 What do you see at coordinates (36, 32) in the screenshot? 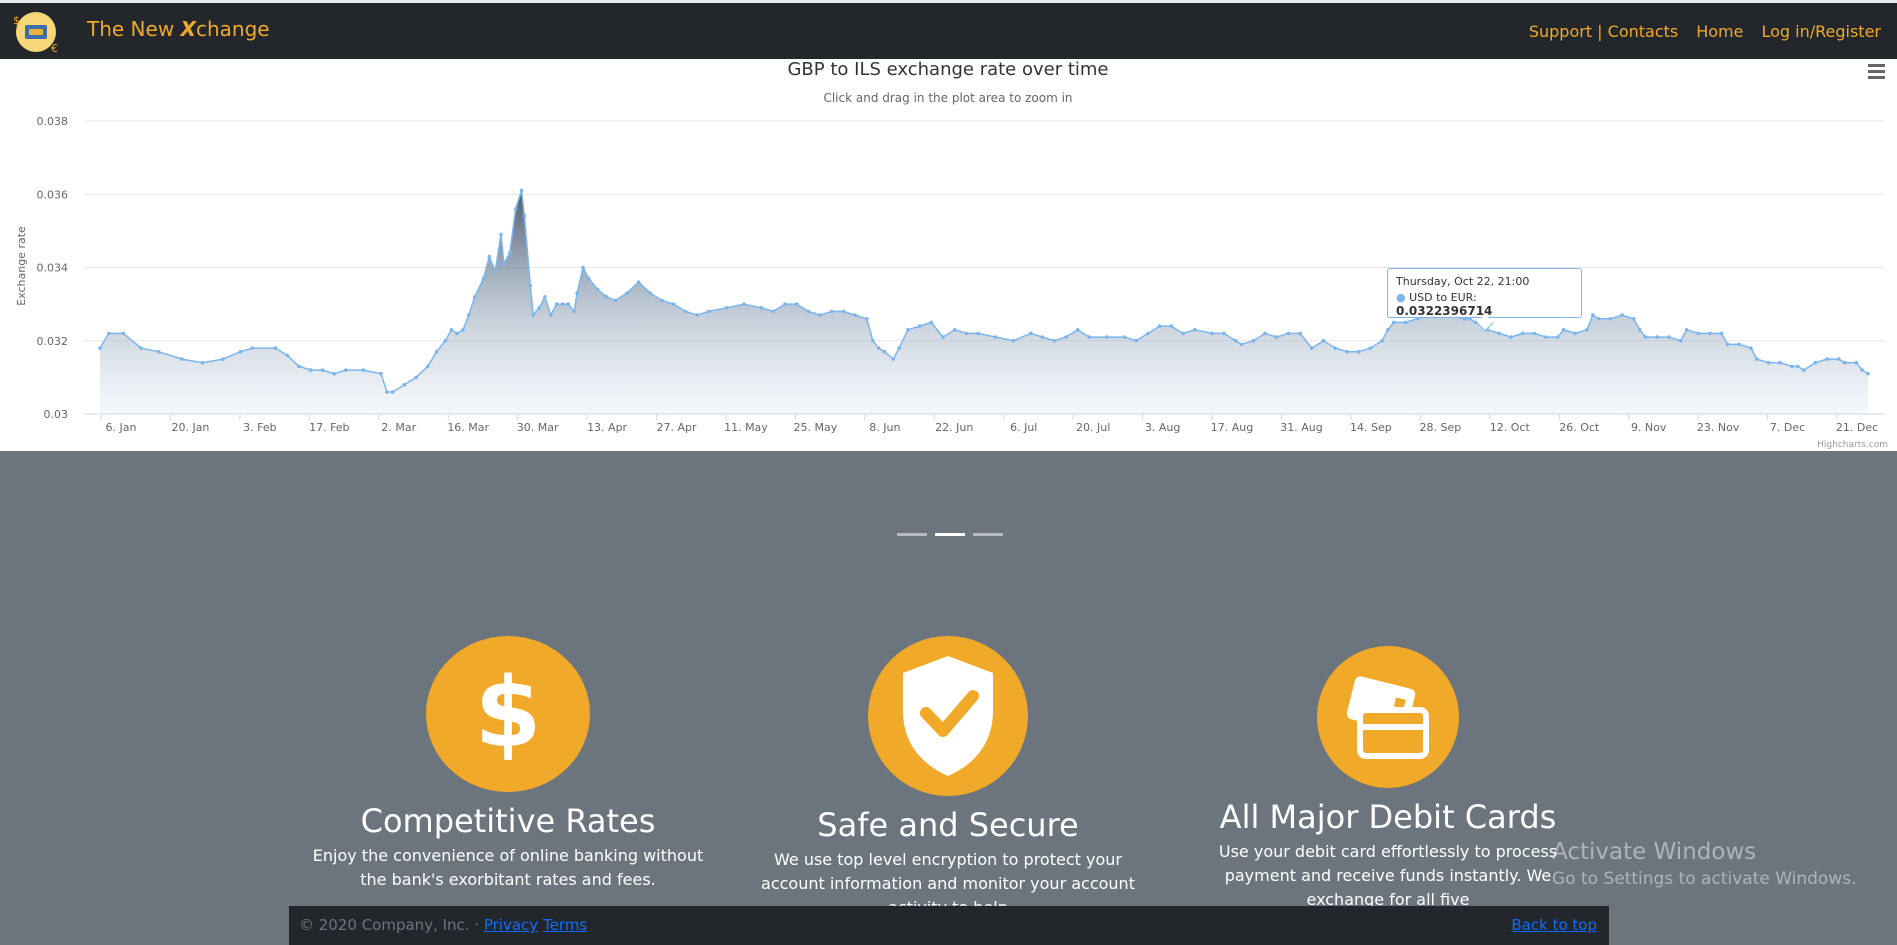
I see `exchange-logo-icon: $ €` at bounding box center [36, 32].